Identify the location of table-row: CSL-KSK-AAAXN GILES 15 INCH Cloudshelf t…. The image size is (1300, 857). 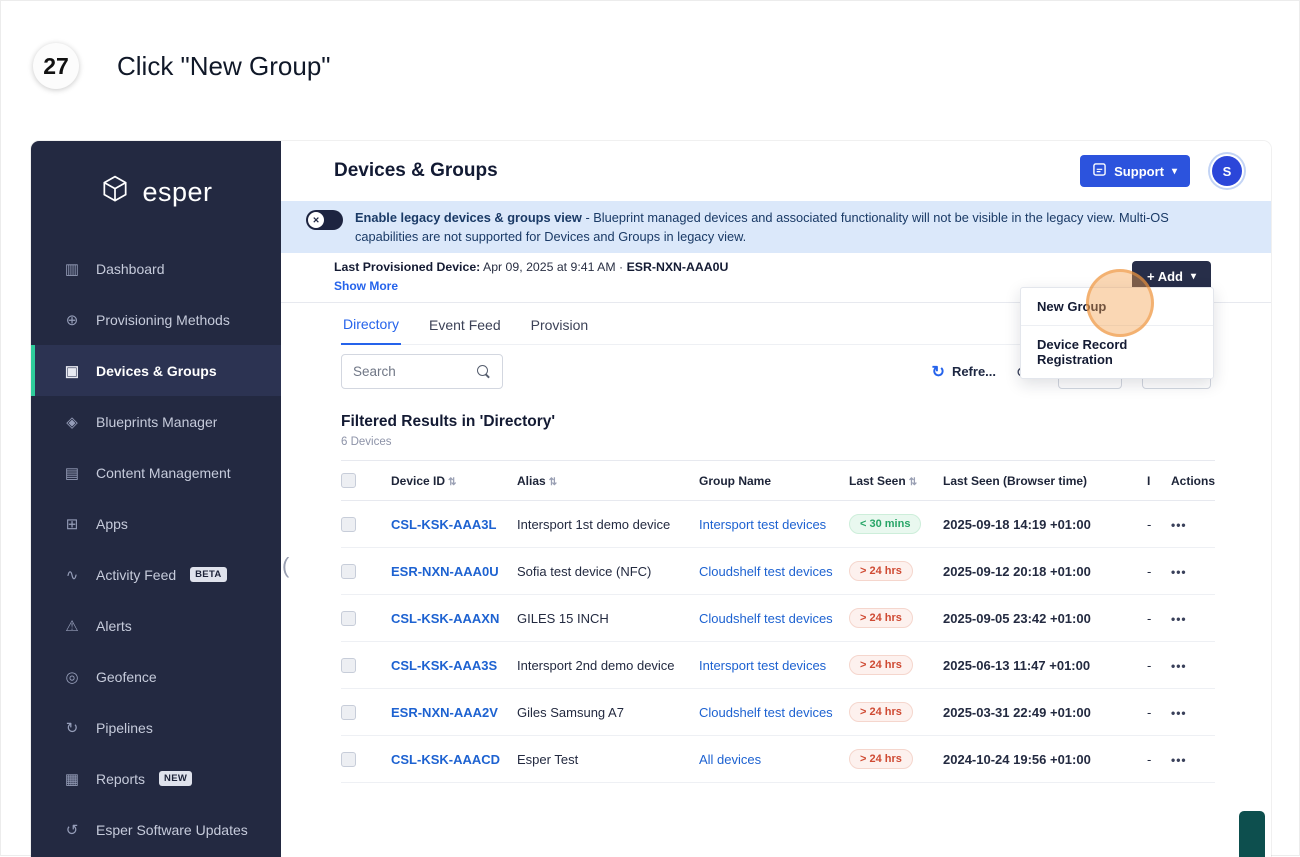
(778, 618).